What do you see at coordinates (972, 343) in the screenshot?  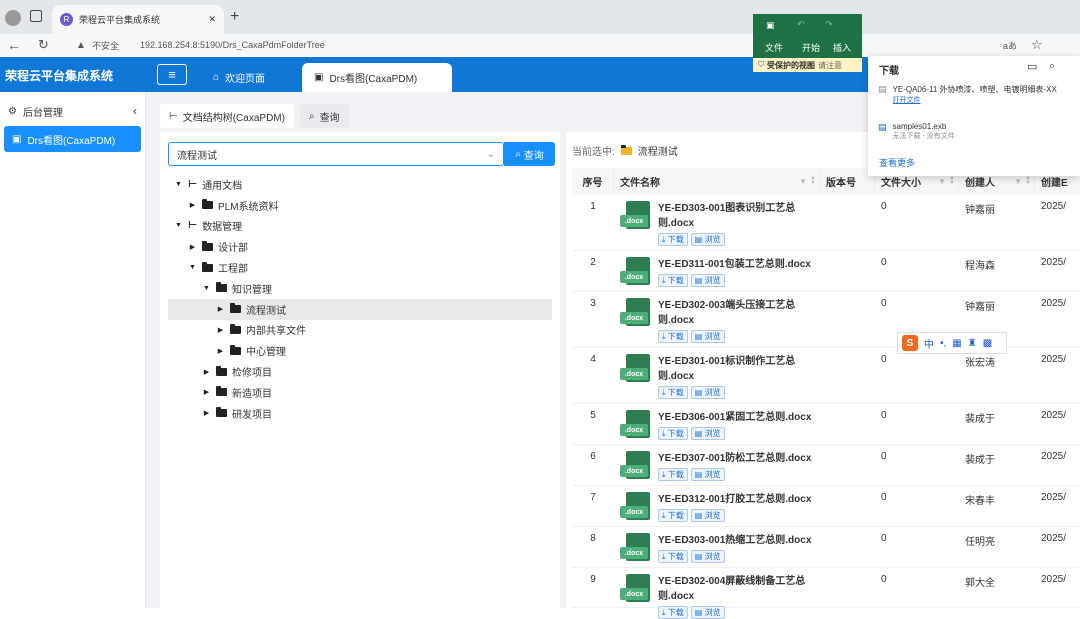 I see `skin-icon: ♜` at bounding box center [972, 343].